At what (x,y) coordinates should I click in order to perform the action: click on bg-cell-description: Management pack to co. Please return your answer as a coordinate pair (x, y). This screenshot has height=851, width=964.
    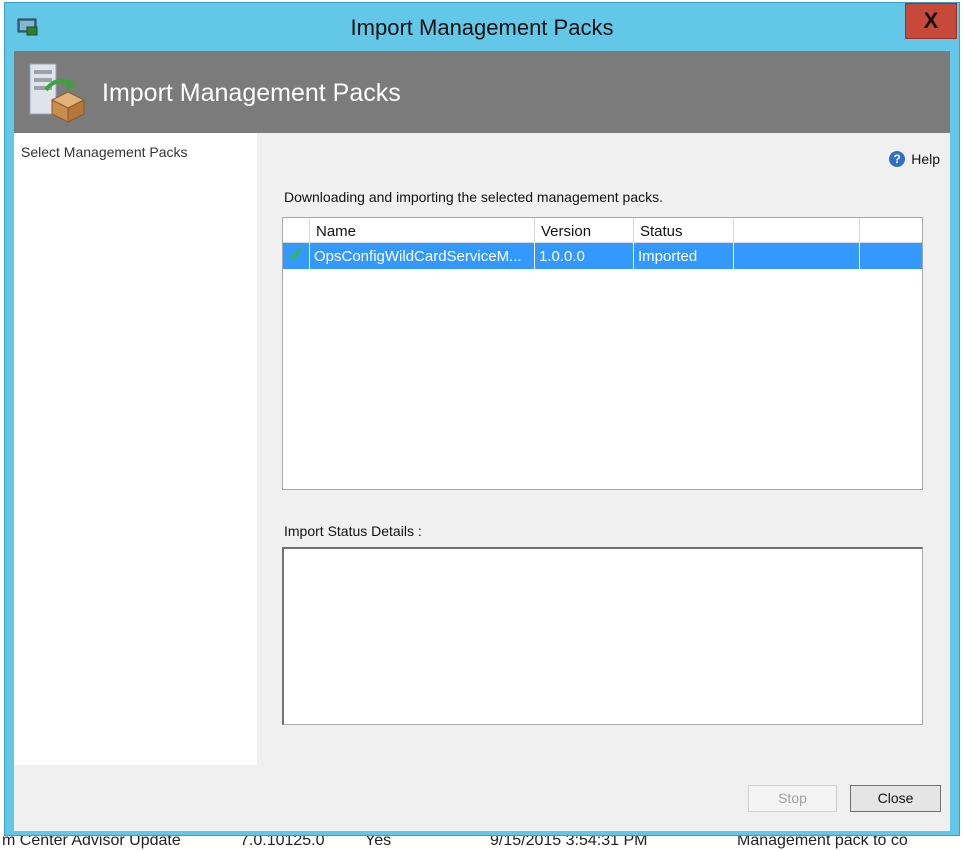
    Looking at the image, I should click on (822, 842).